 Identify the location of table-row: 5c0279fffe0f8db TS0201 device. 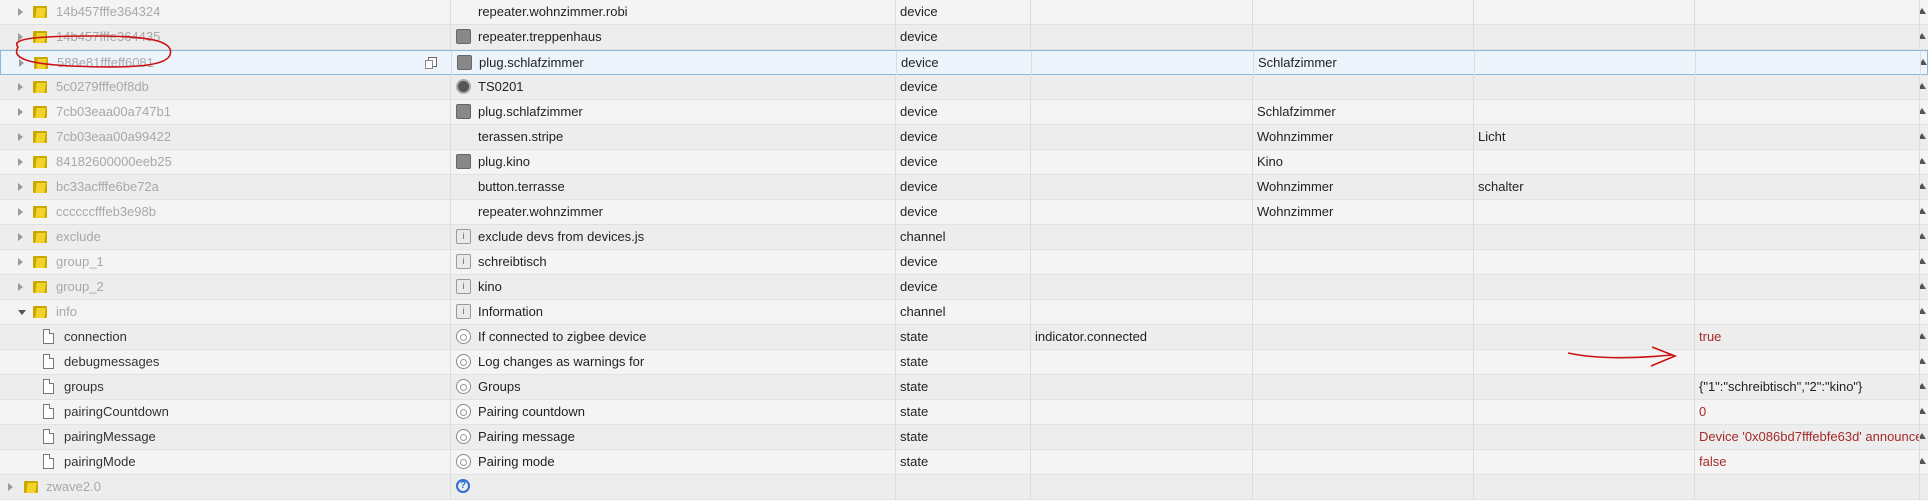
(964, 87).